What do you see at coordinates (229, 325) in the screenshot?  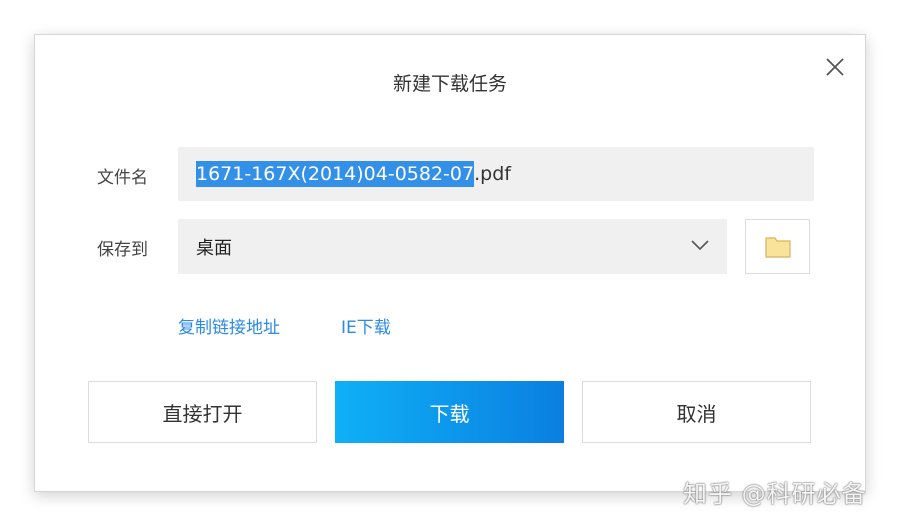 I see `copy-link-address-link: 复制链接地址` at bounding box center [229, 325].